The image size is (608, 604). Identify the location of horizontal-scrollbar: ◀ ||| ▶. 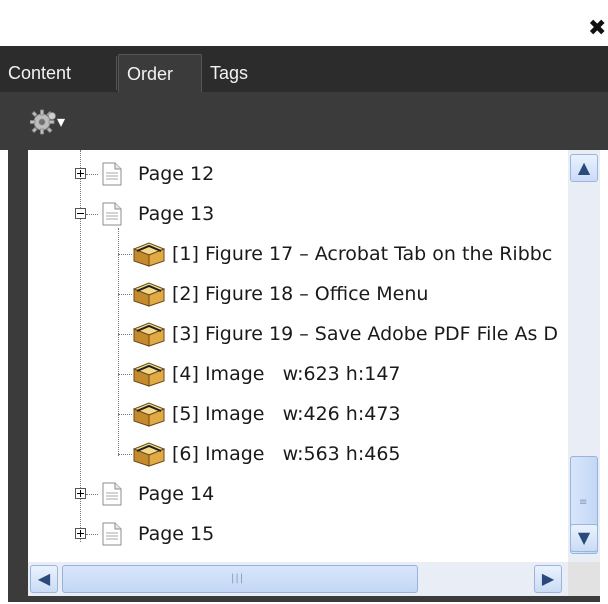
(298, 579).